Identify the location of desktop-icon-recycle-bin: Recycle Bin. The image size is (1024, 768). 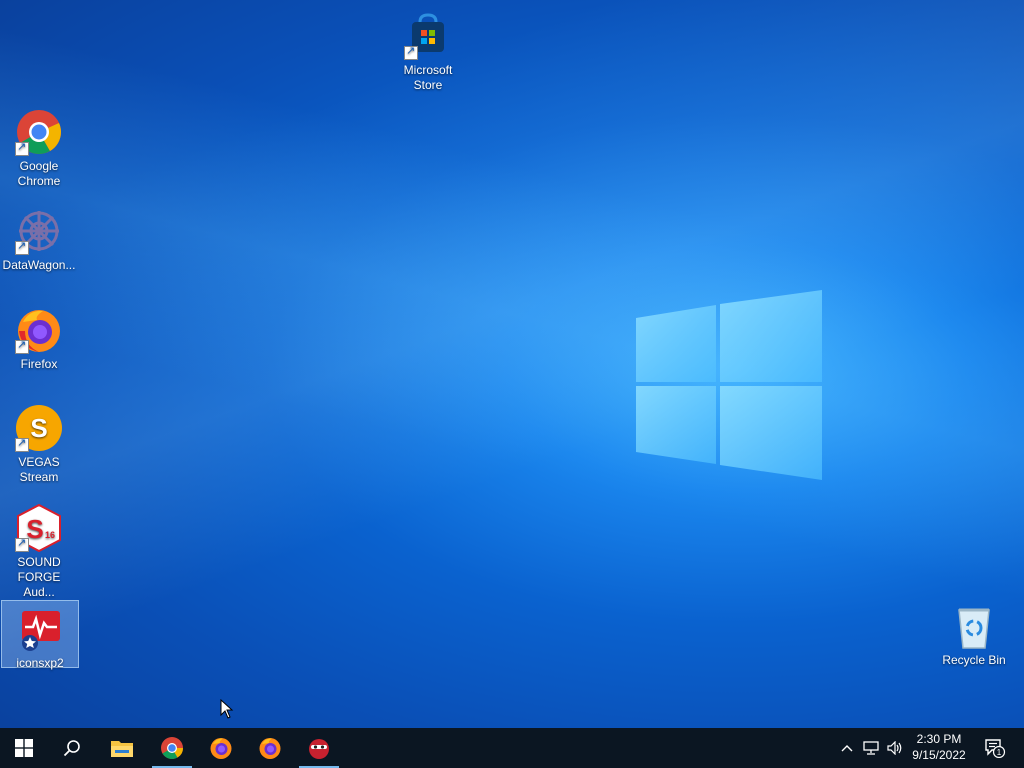
(974, 633).